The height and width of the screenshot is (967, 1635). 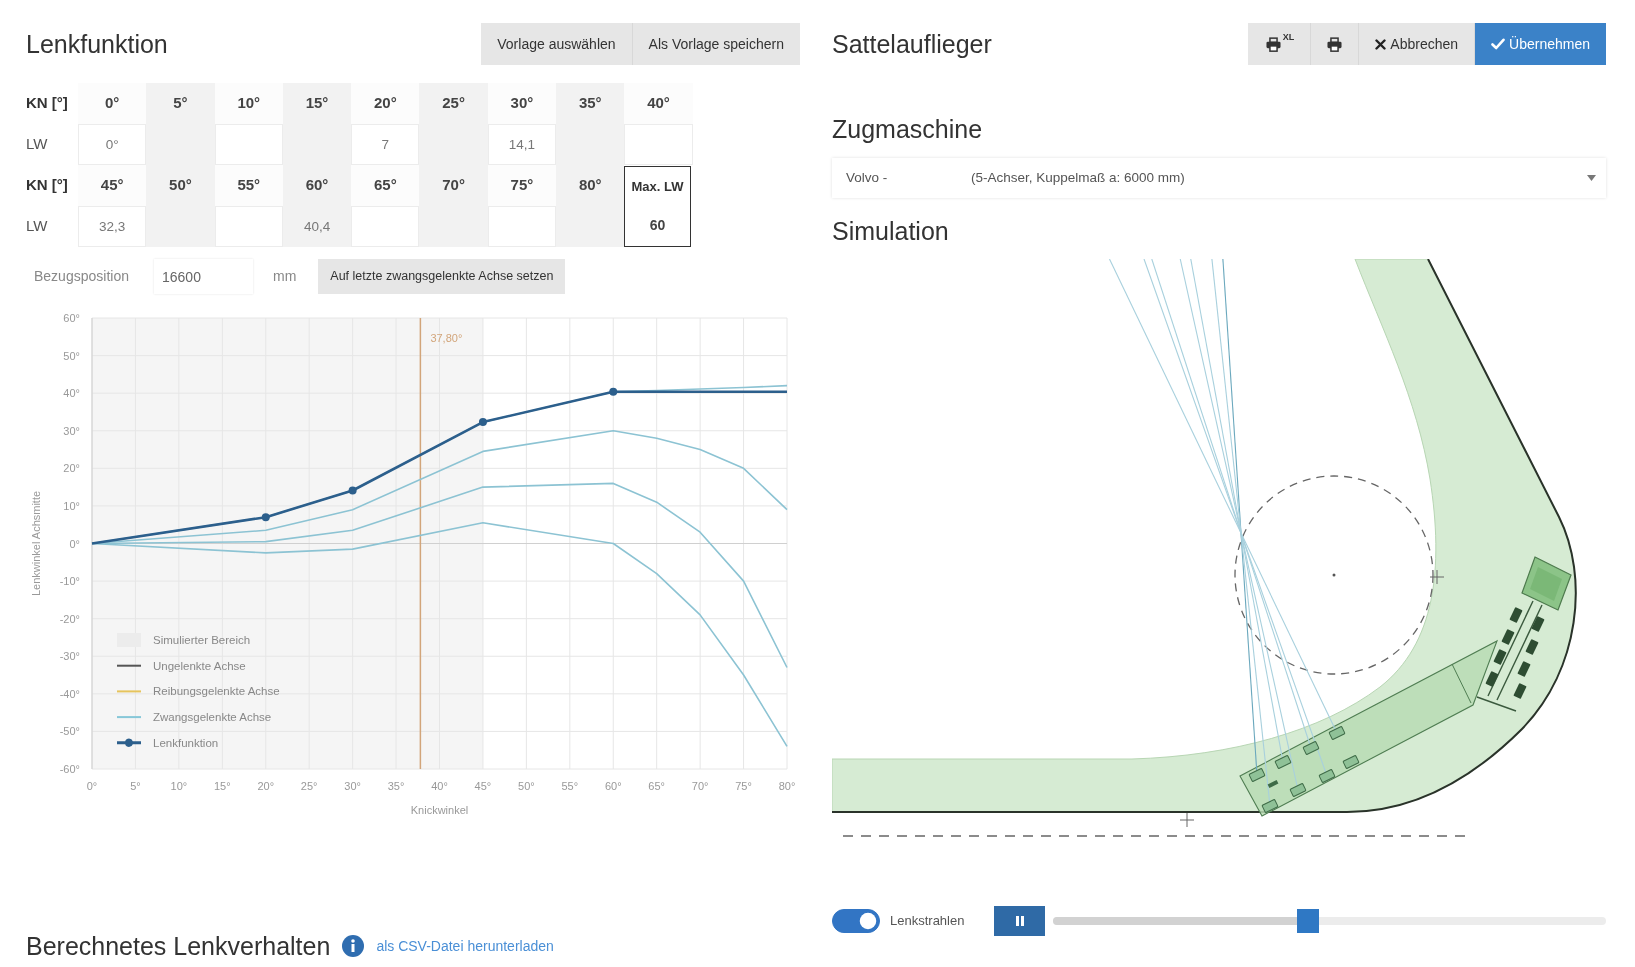 I want to click on axis-tick-label: -20°, so click(x=69, y=618).